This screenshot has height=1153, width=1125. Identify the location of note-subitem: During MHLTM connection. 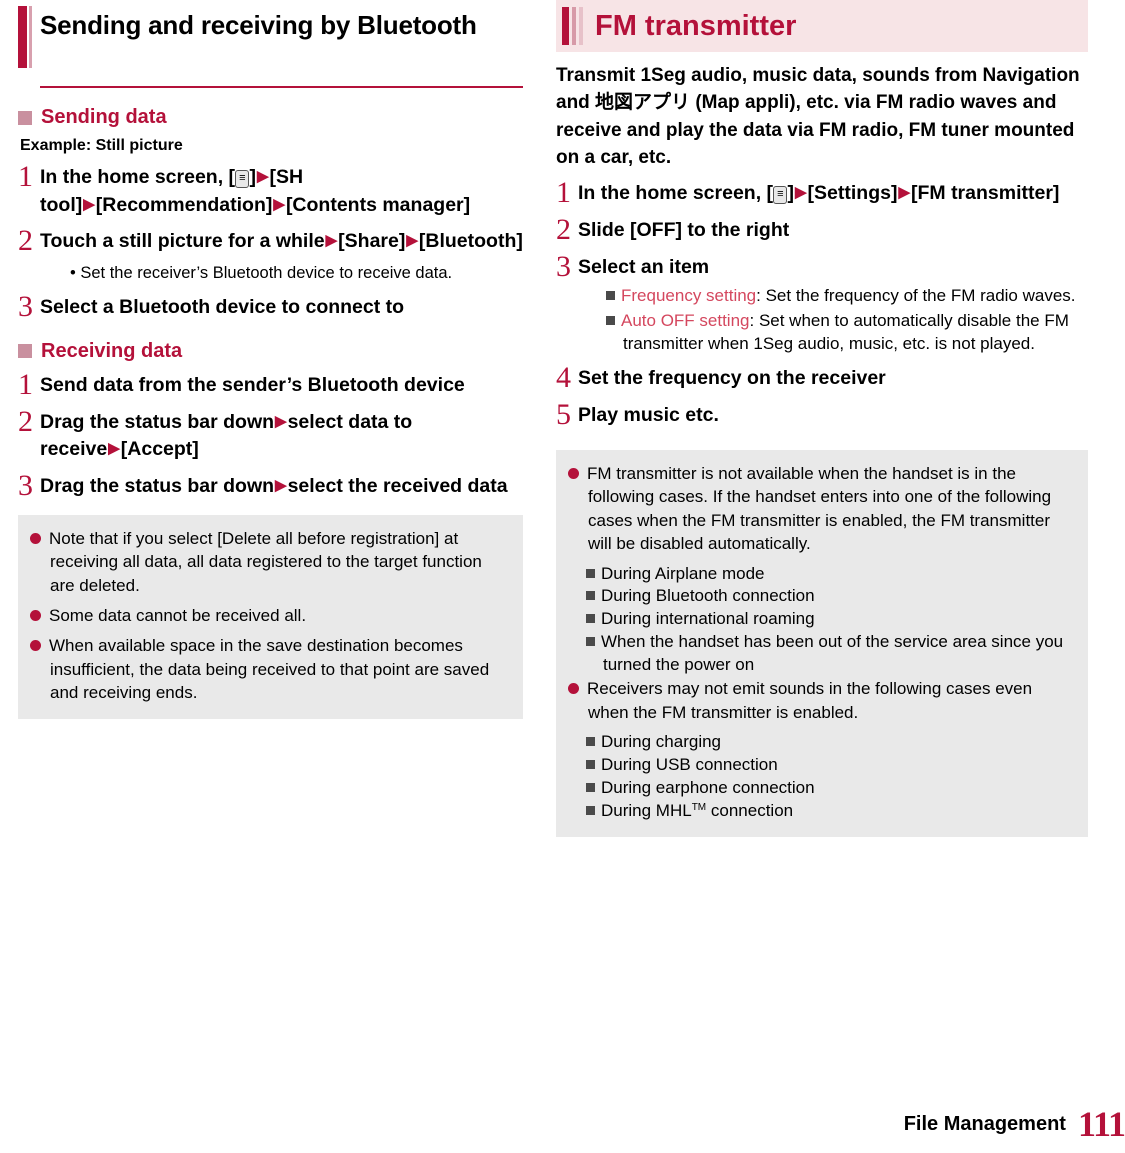
(830, 811).